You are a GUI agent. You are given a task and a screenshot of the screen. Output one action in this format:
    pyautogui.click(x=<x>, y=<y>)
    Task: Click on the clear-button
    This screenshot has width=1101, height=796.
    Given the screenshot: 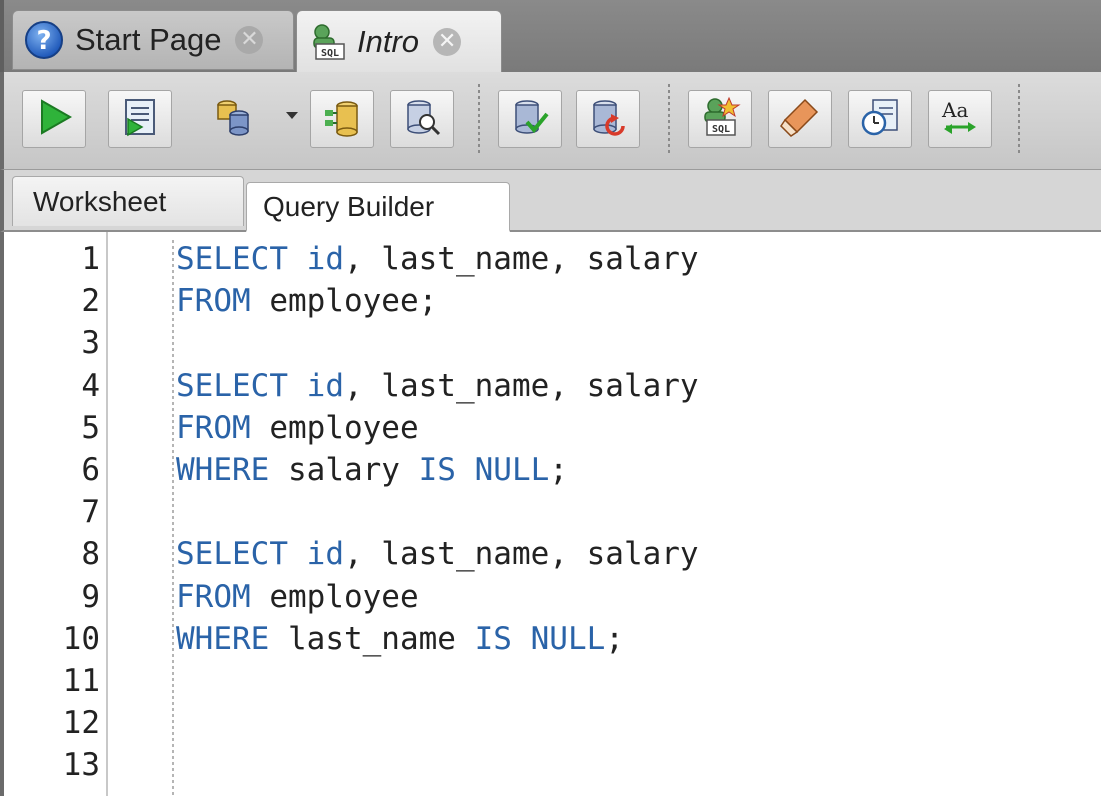 What is the action you would take?
    pyautogui.click(x=800, y=119)
    